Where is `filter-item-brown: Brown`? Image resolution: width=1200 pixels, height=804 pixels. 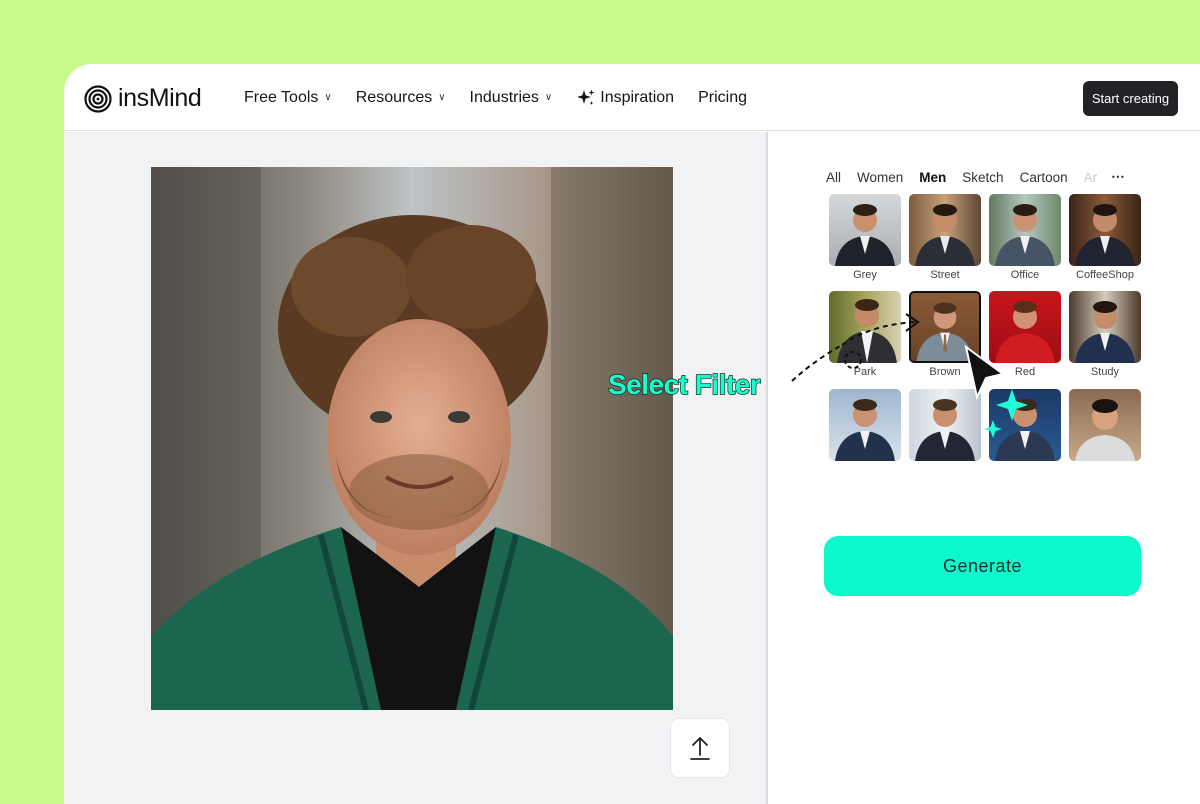
filter-item-brown: Brown is located at coordinates (945, 334).